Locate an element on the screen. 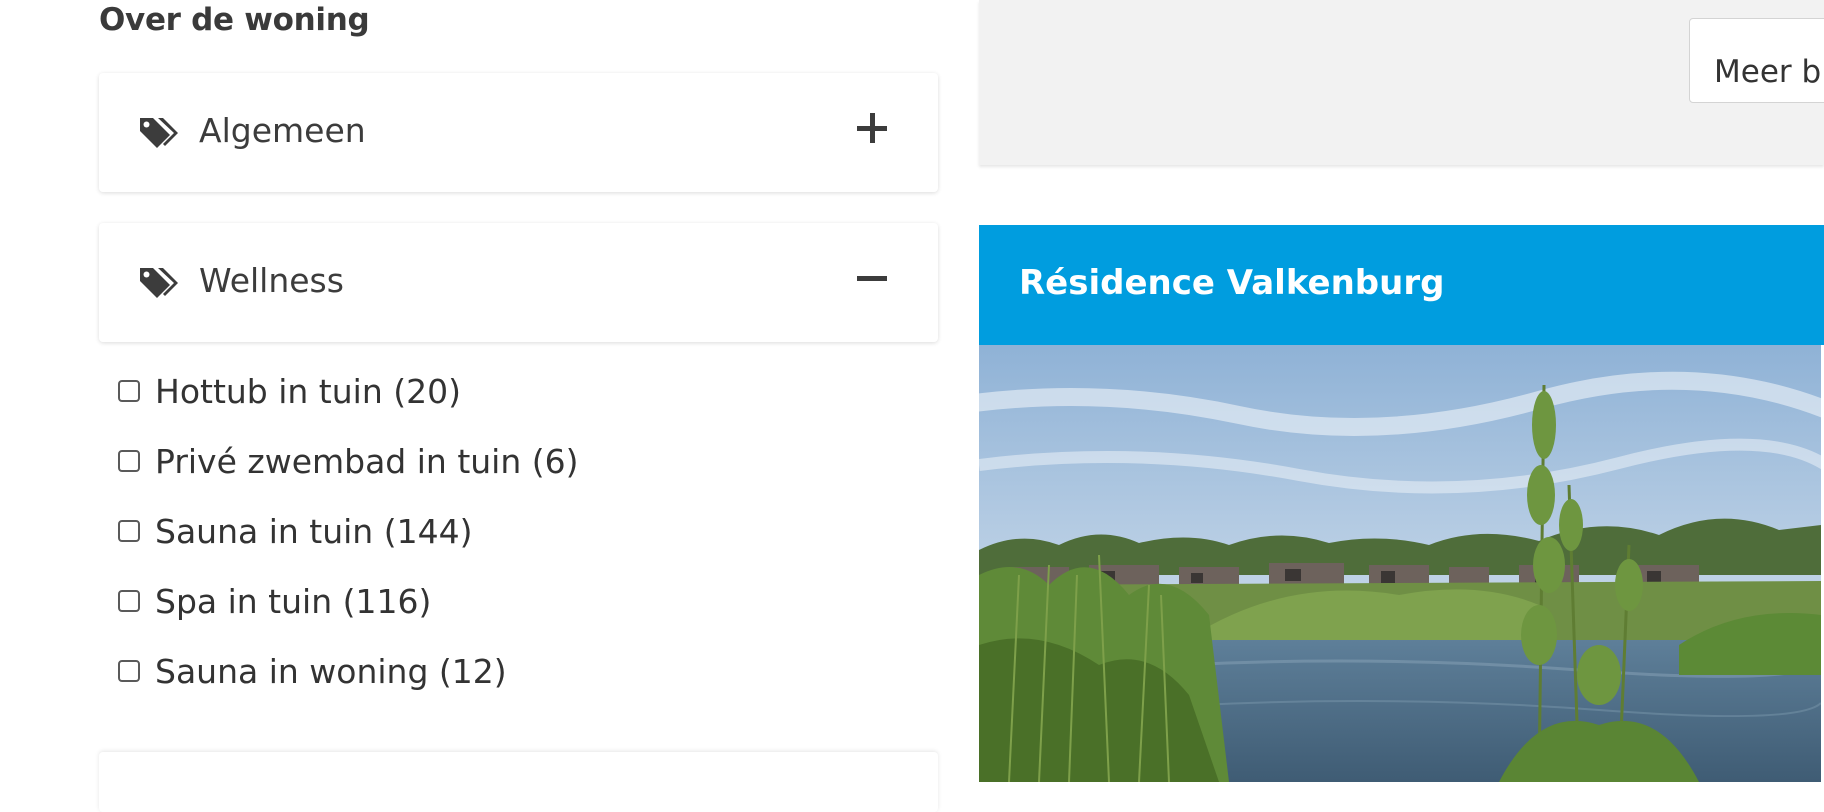 This screenshot has height=812, width=1824. accordion-next-partial is located at coordinates (518, 782).